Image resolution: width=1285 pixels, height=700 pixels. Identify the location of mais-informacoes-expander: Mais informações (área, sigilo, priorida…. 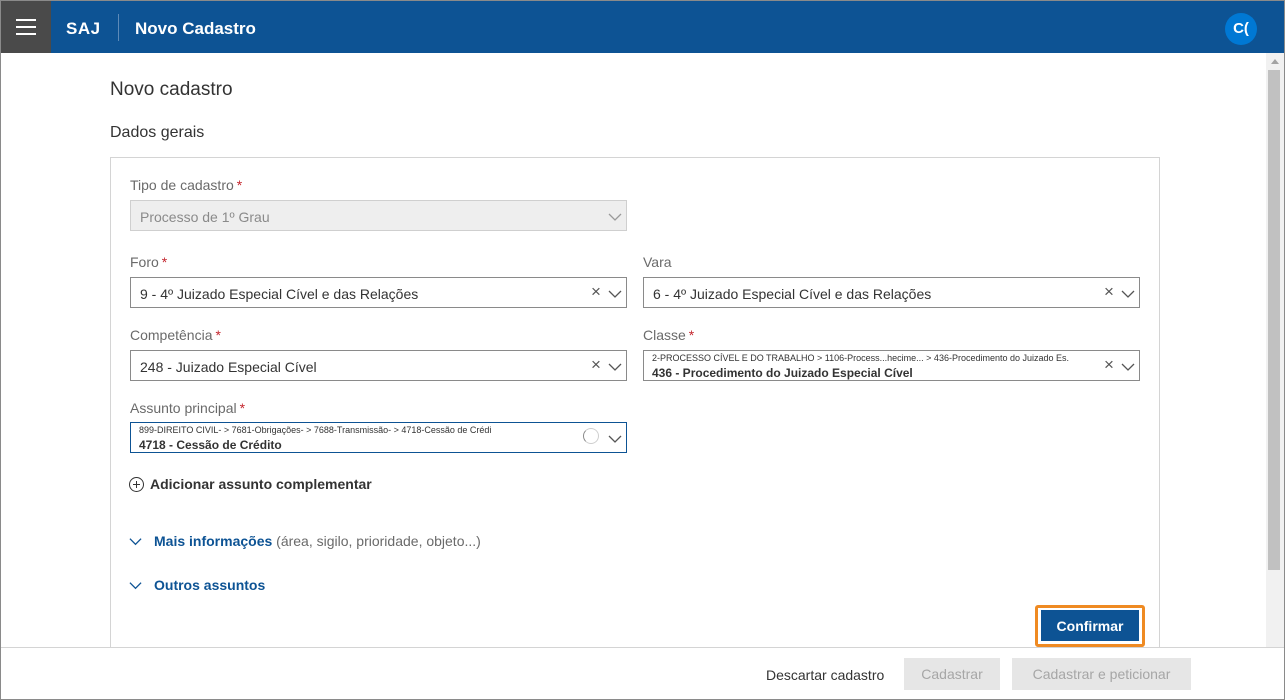
(305, 541).